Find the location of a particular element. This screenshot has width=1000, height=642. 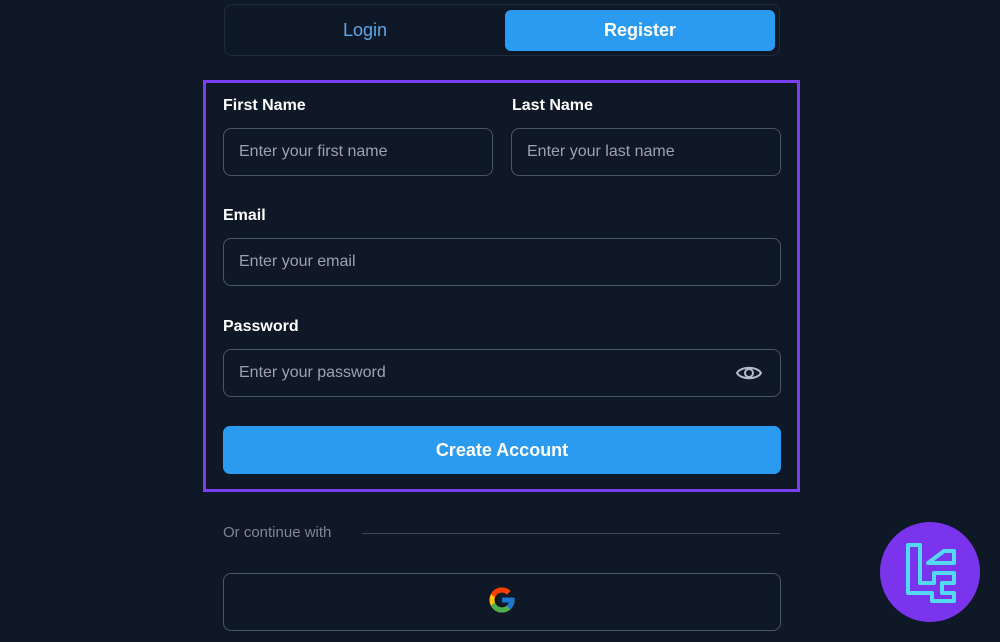

password-field is located at coordinates (502, 373).